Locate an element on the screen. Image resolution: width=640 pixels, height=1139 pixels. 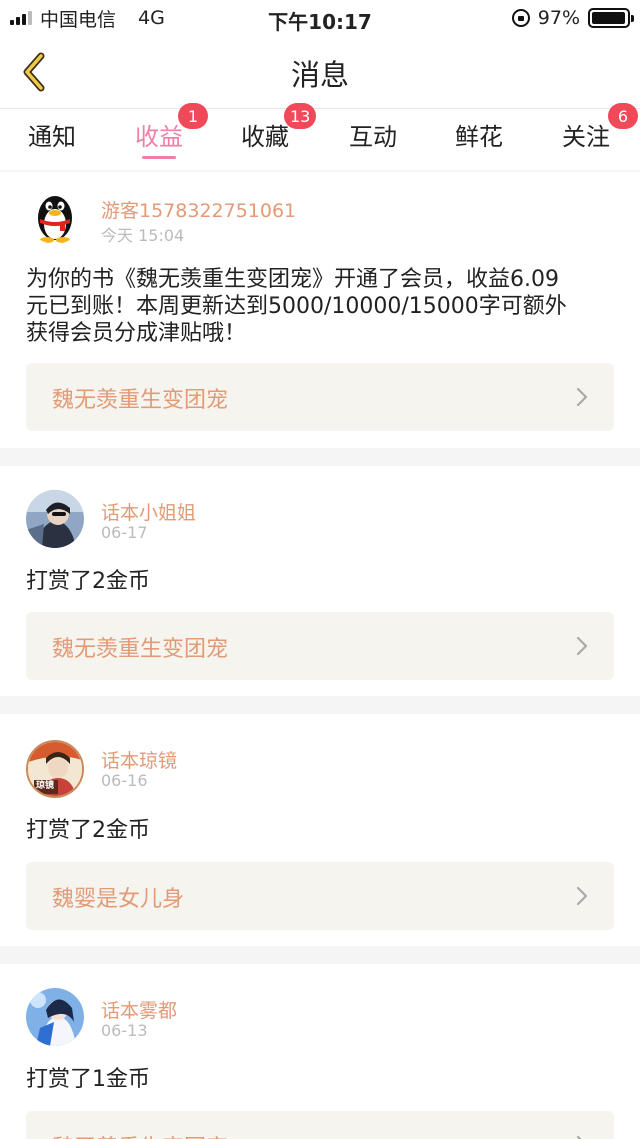
message-text-line: 获得会员分成津贴哦！ is located at coordinates (136, 333).